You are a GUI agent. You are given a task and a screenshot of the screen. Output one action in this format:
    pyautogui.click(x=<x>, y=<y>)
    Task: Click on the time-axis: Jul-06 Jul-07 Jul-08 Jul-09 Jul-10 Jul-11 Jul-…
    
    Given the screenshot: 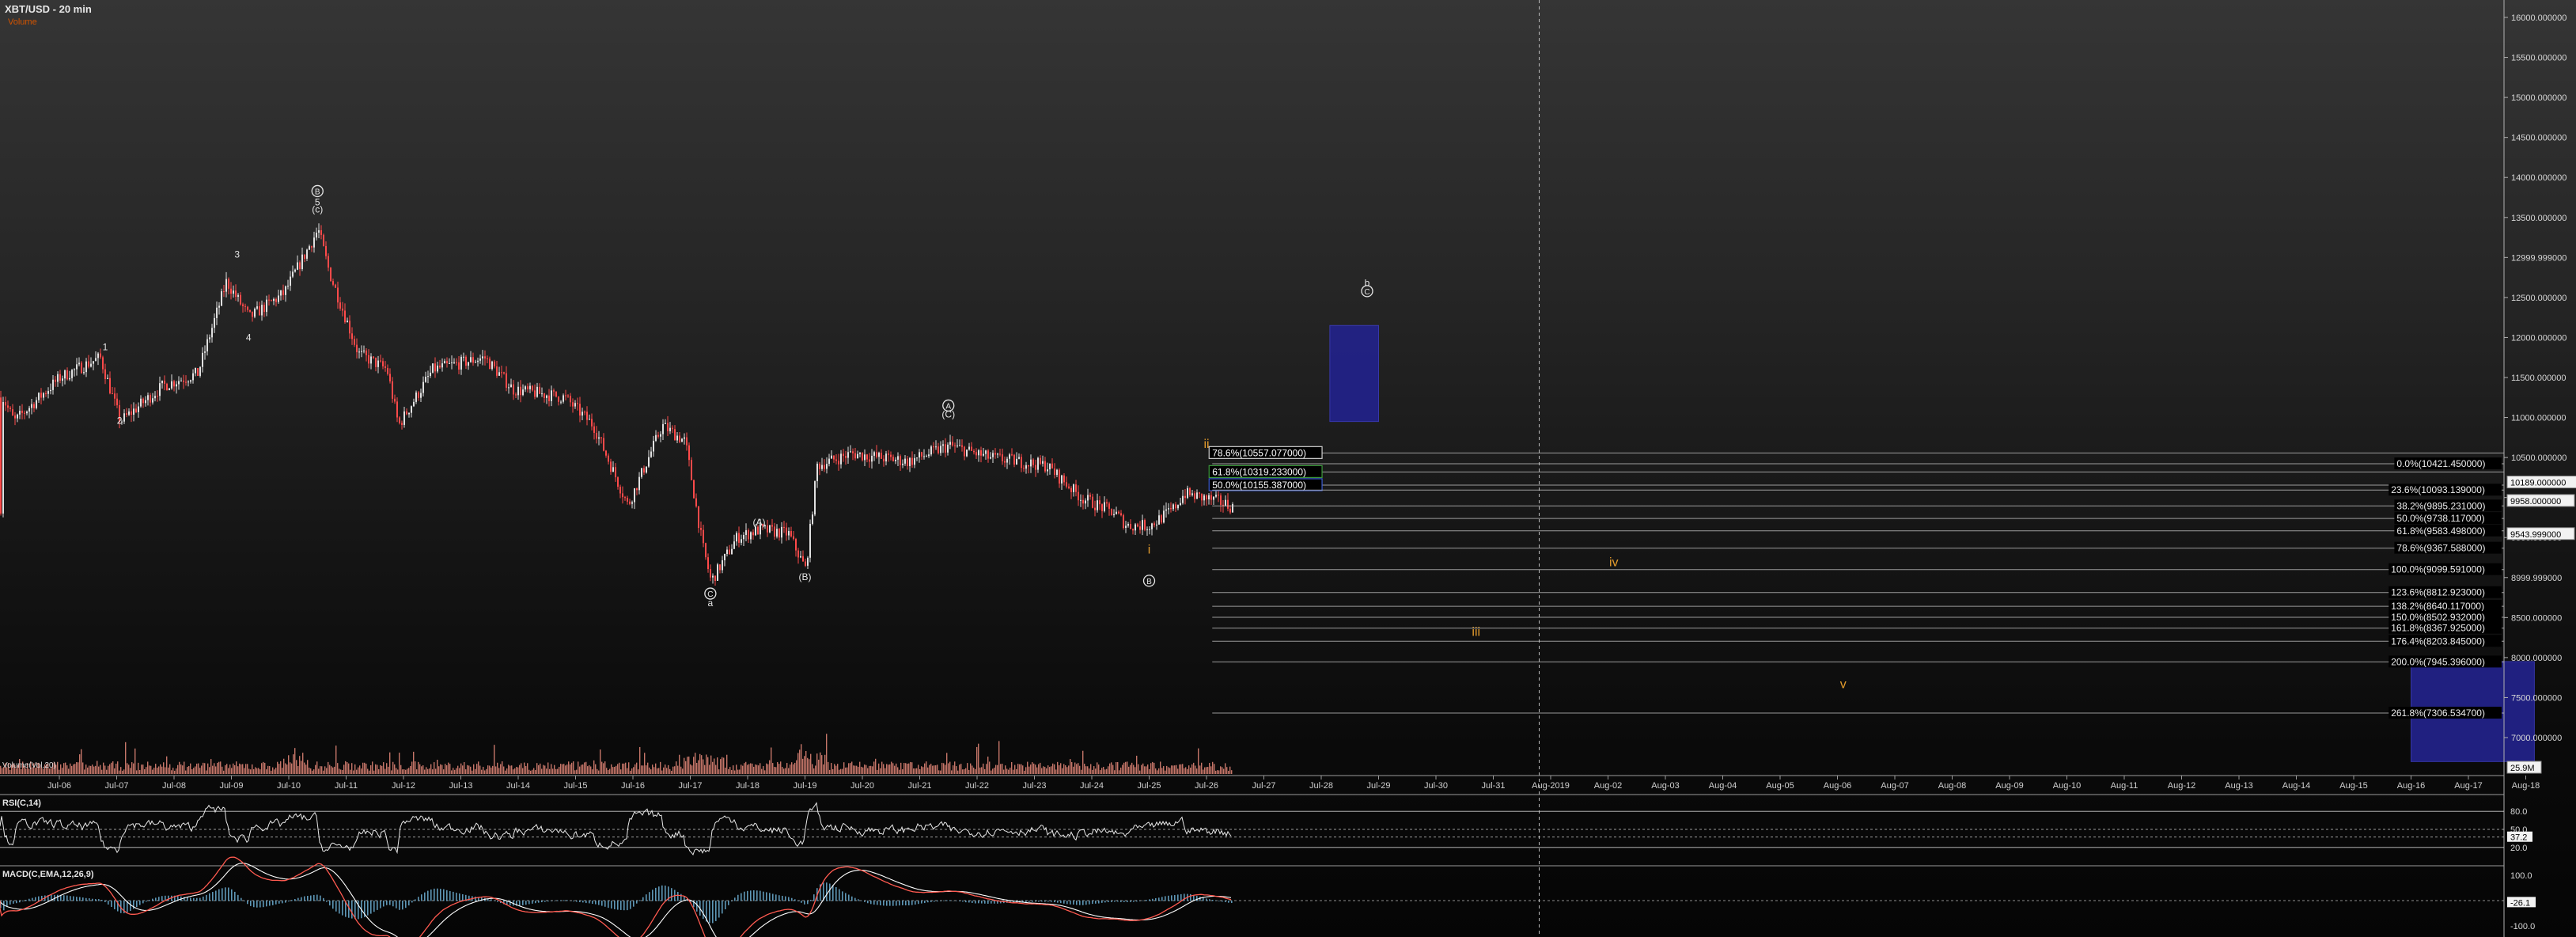 What is the action you would take?
    pyautogui.click(x=1270, y=783)
    